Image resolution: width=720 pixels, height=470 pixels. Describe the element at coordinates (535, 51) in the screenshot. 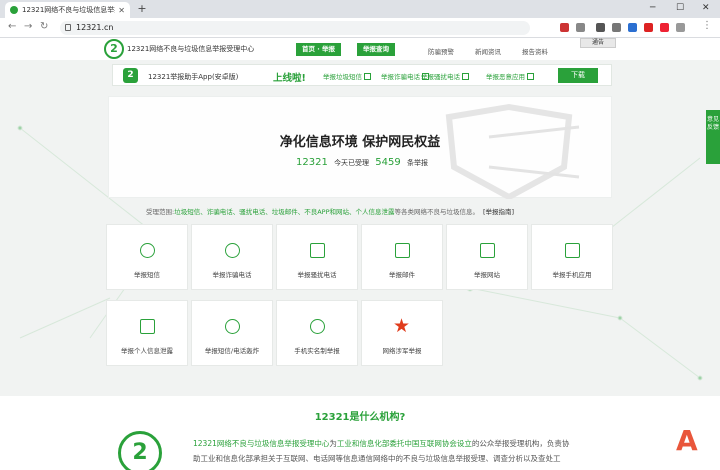

I see `nav-reports: 报告资料` at that location.